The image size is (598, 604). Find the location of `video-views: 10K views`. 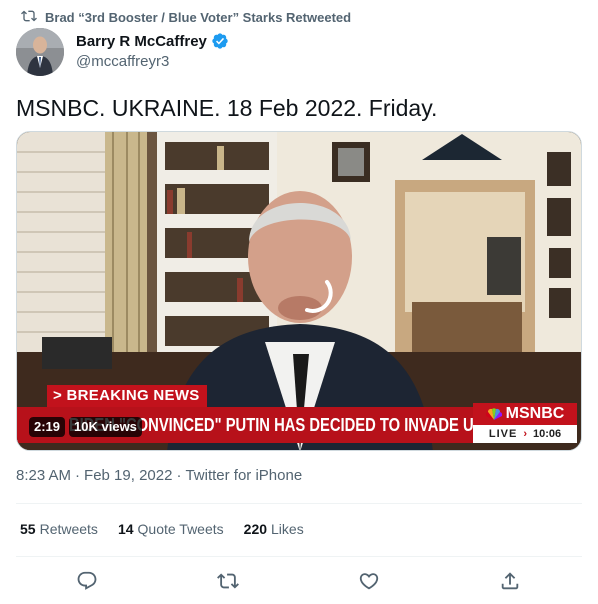

video-views: 10K views is located at coordinates (105, 427).